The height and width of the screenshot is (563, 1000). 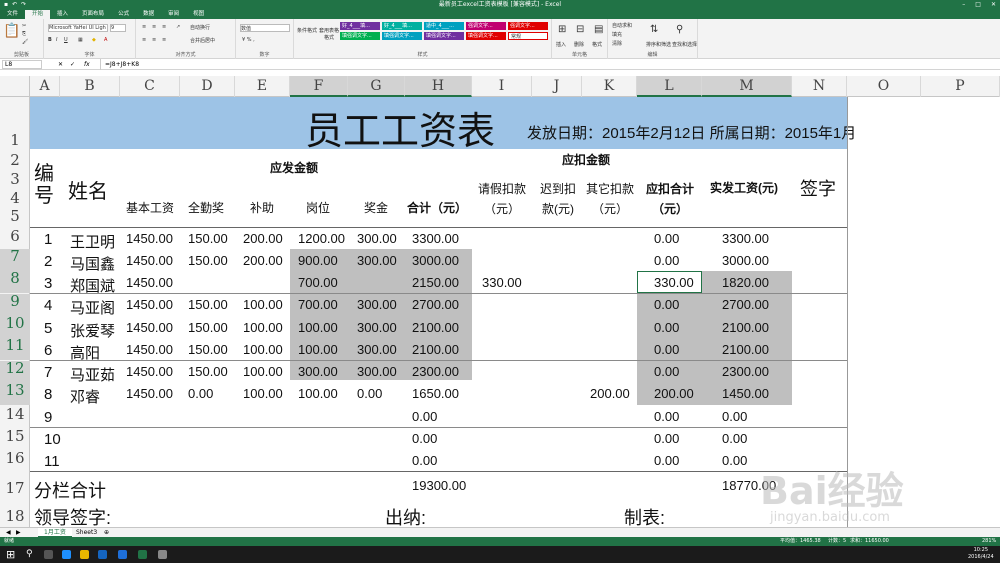 What do you see at coordinates (658, 44) in the screenshot?
I see `sort-filter-button: 排序和筛选` at bounding box center [658, 44].